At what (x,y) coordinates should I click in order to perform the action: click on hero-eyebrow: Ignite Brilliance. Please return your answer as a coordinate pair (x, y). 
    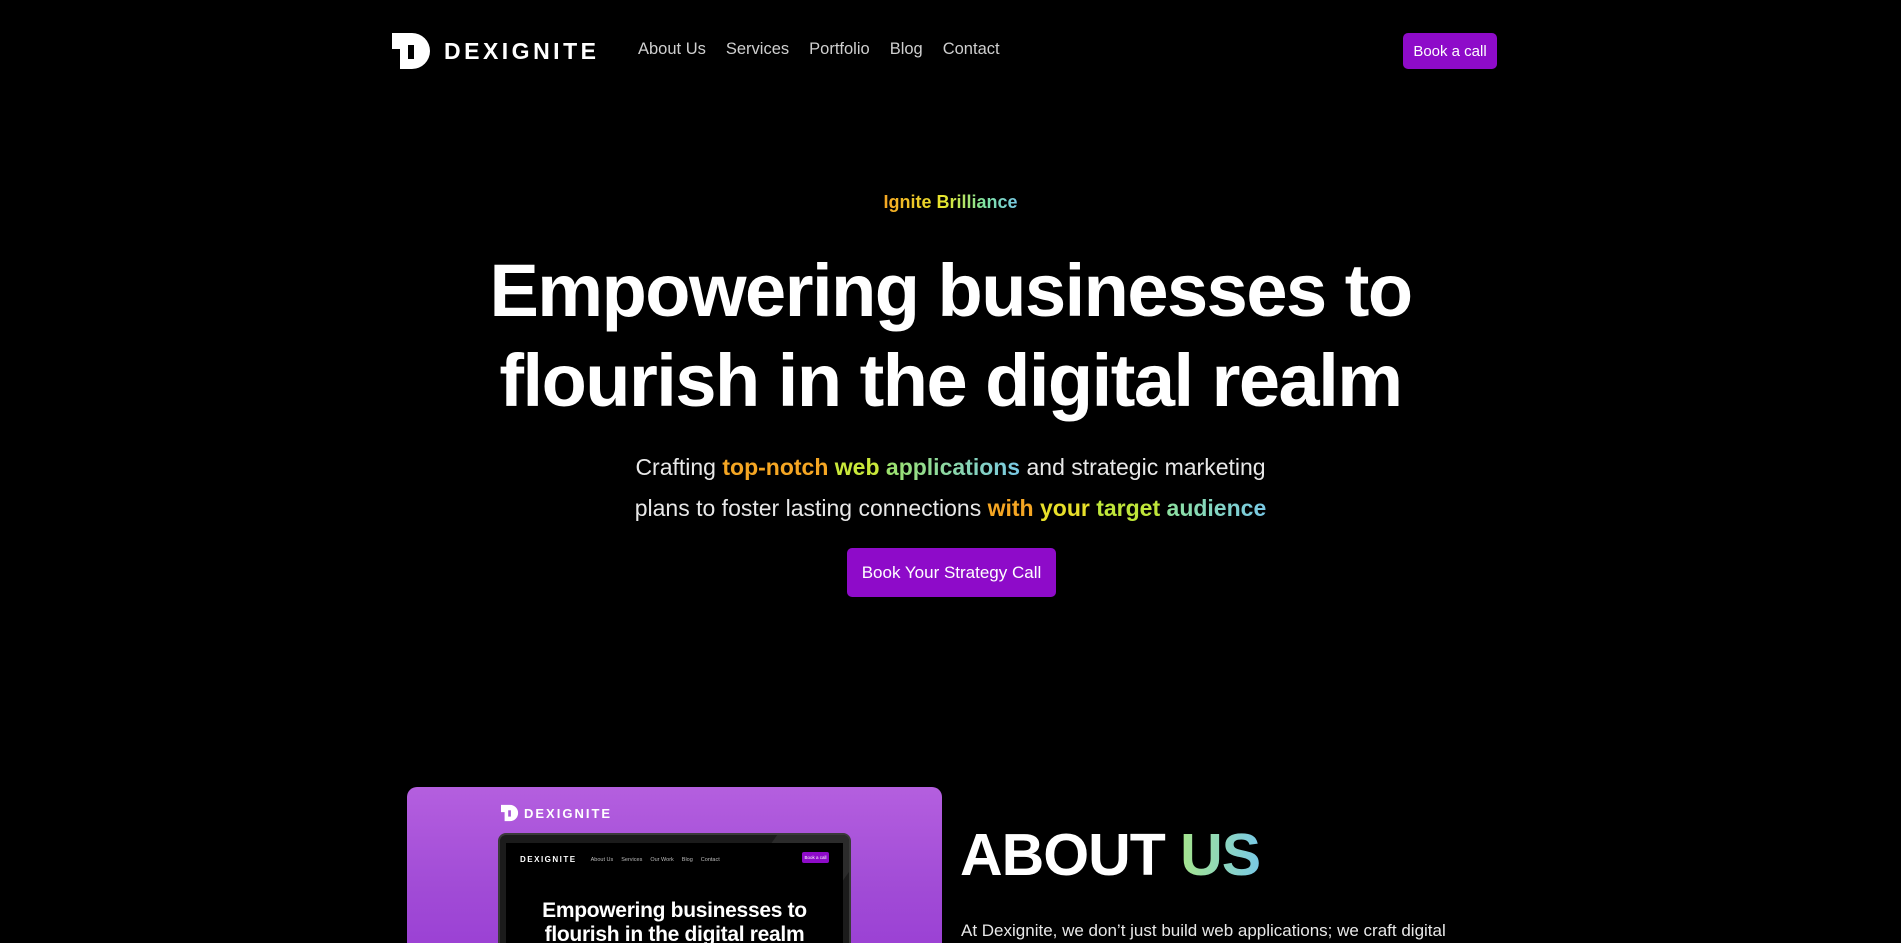
    Looking at the image, I should click on (950, 202).